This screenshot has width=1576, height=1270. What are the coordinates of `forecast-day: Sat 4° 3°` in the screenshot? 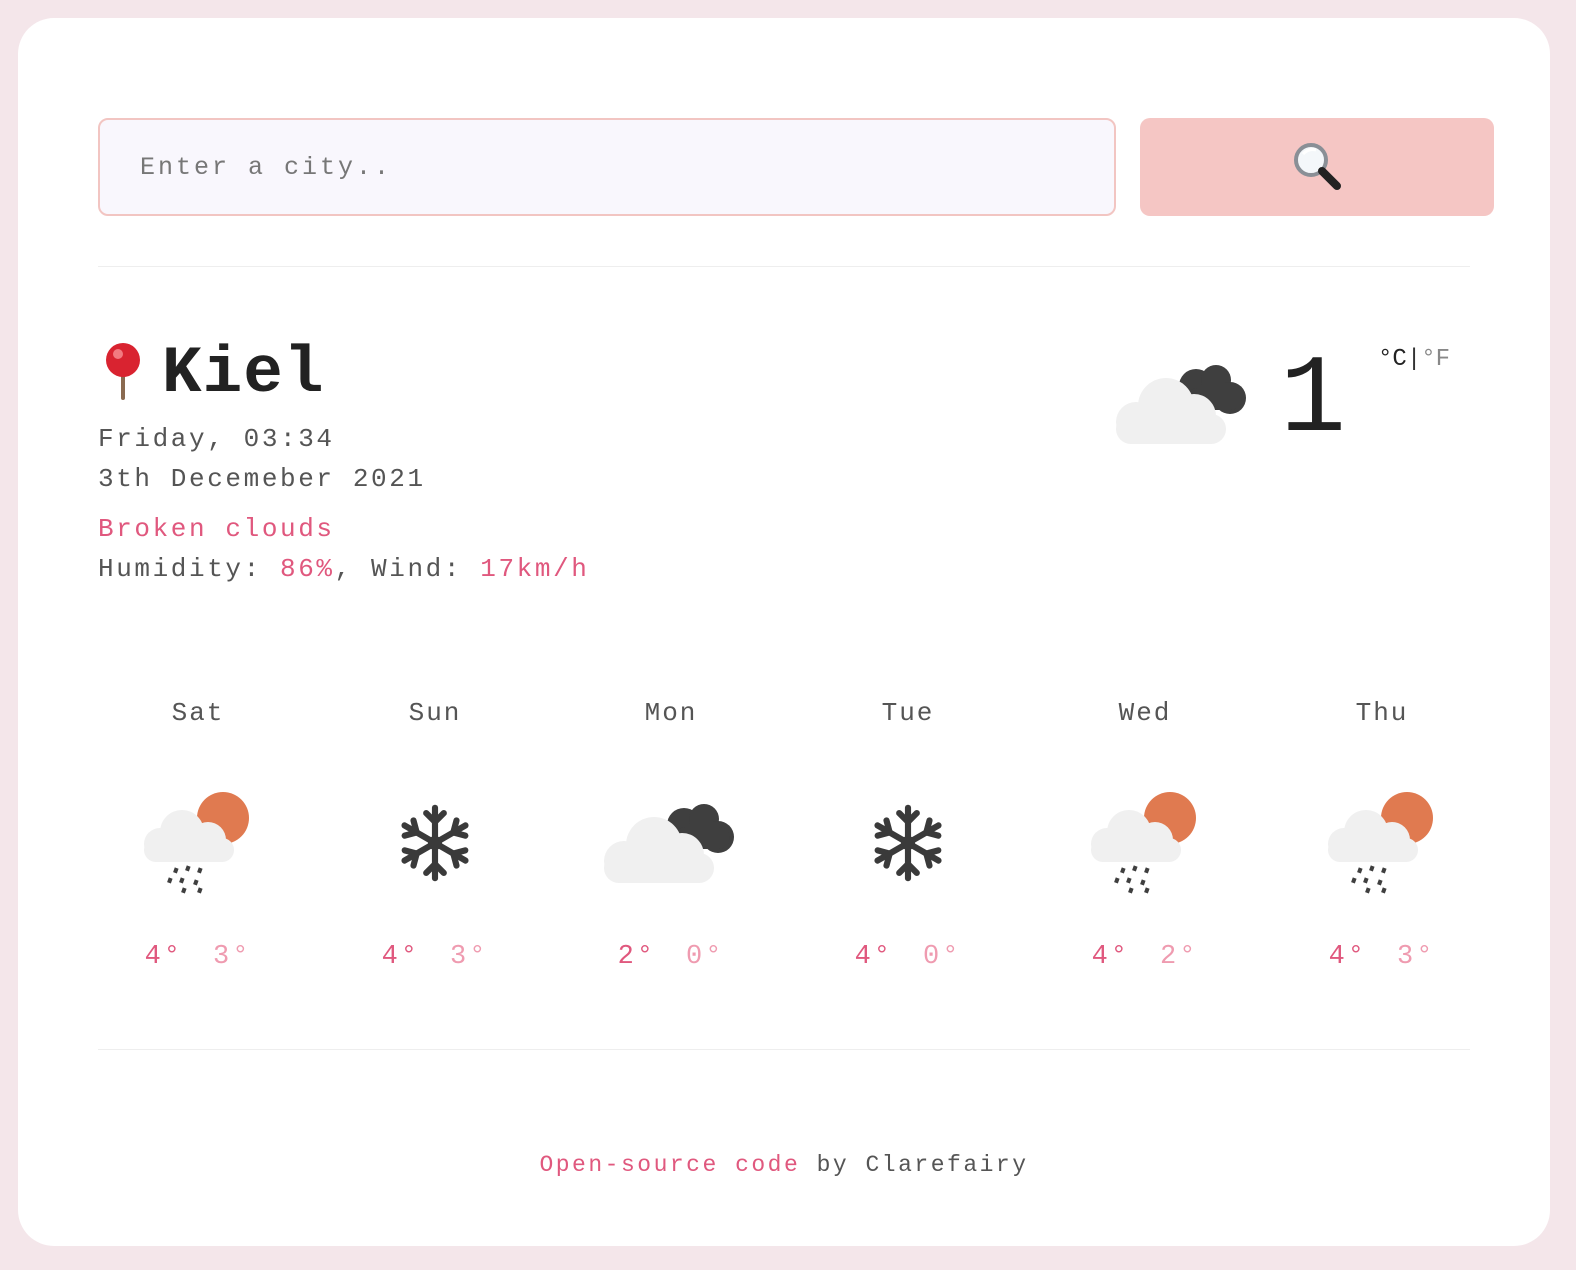 It's located at (198, 858).